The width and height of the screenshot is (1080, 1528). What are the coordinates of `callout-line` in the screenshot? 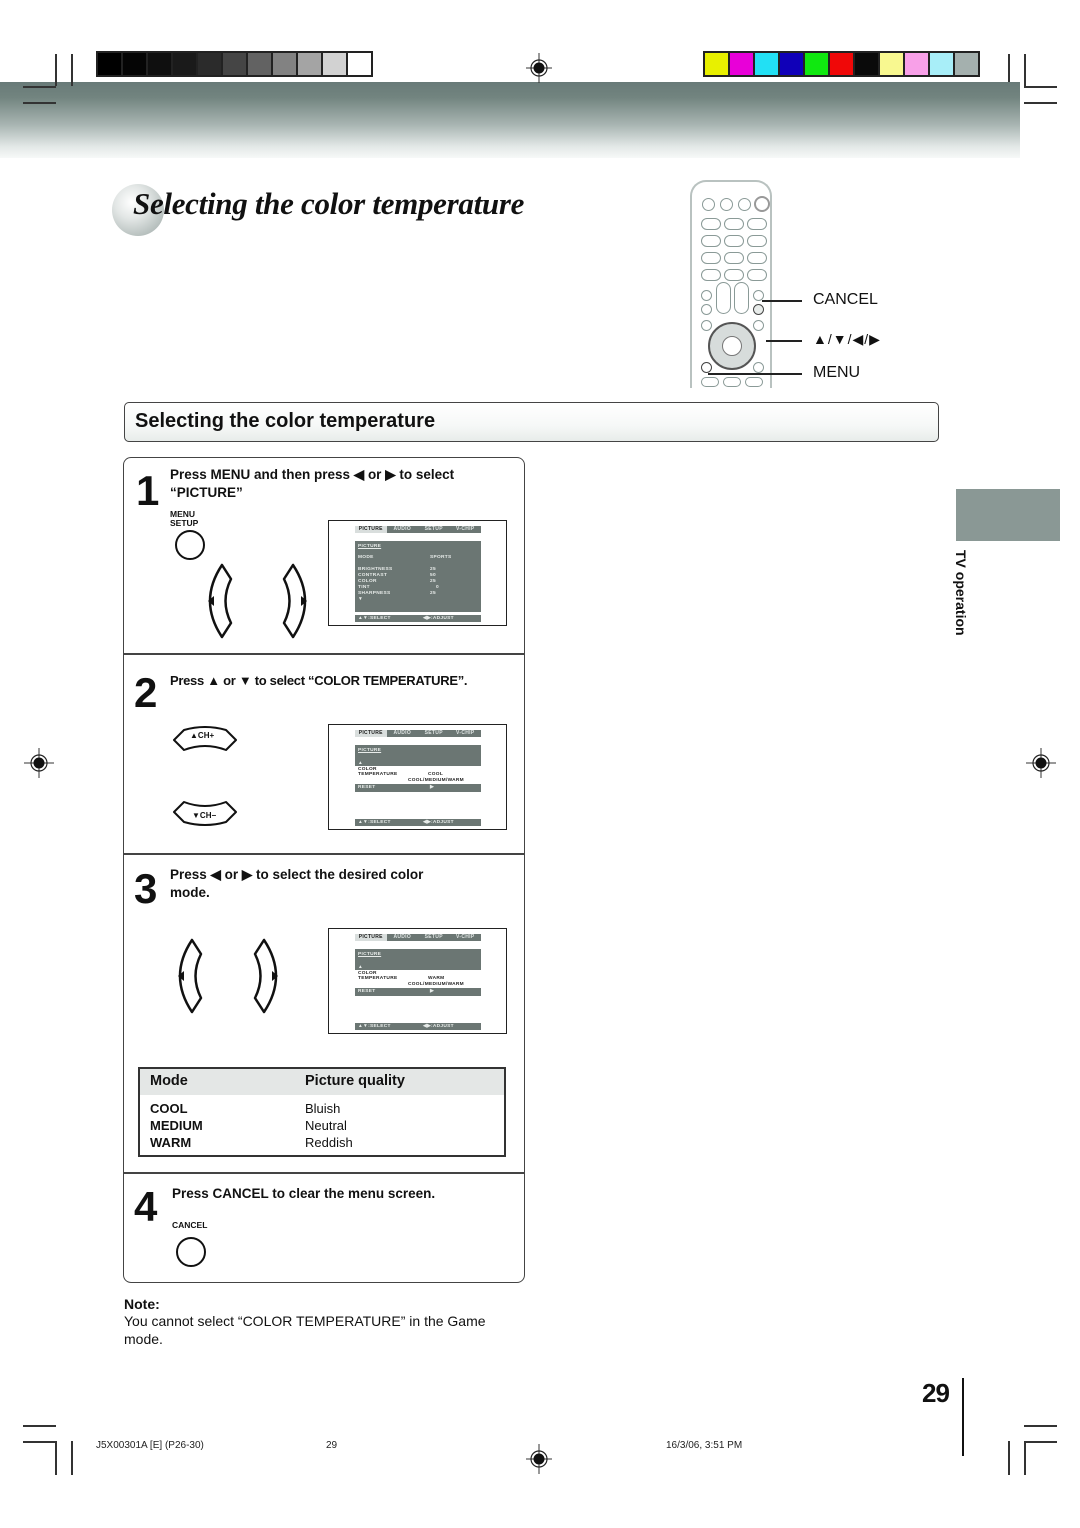 It's located at (782, 301).